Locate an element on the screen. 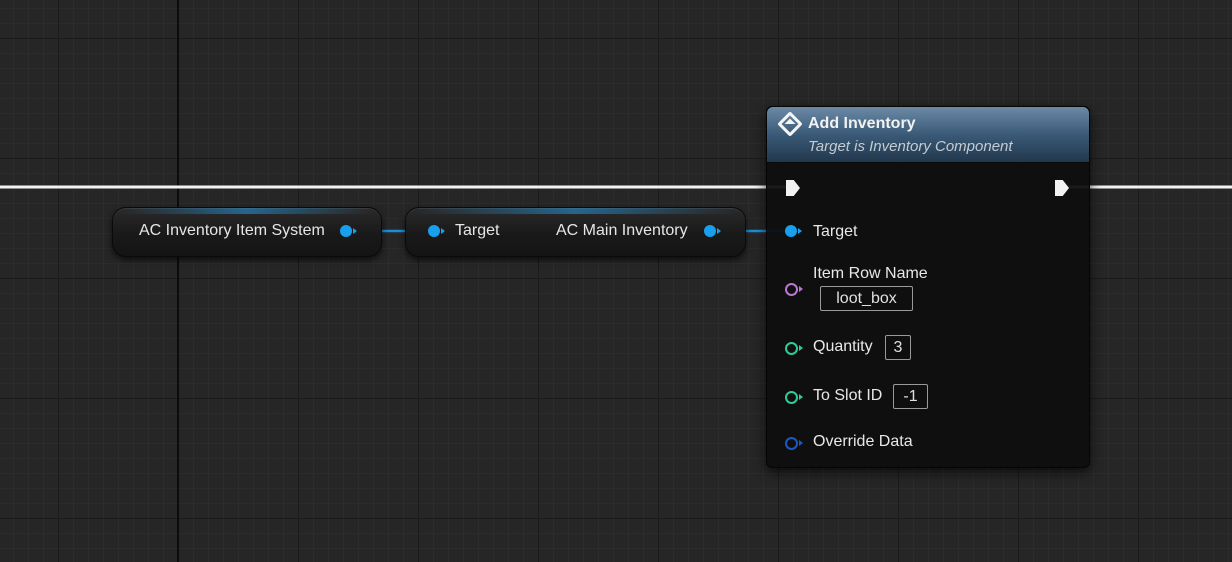 The image size is (1232, 562). ac-inventory-item-system-node: AC Inventory Item System is located at coordinates (247, 232).